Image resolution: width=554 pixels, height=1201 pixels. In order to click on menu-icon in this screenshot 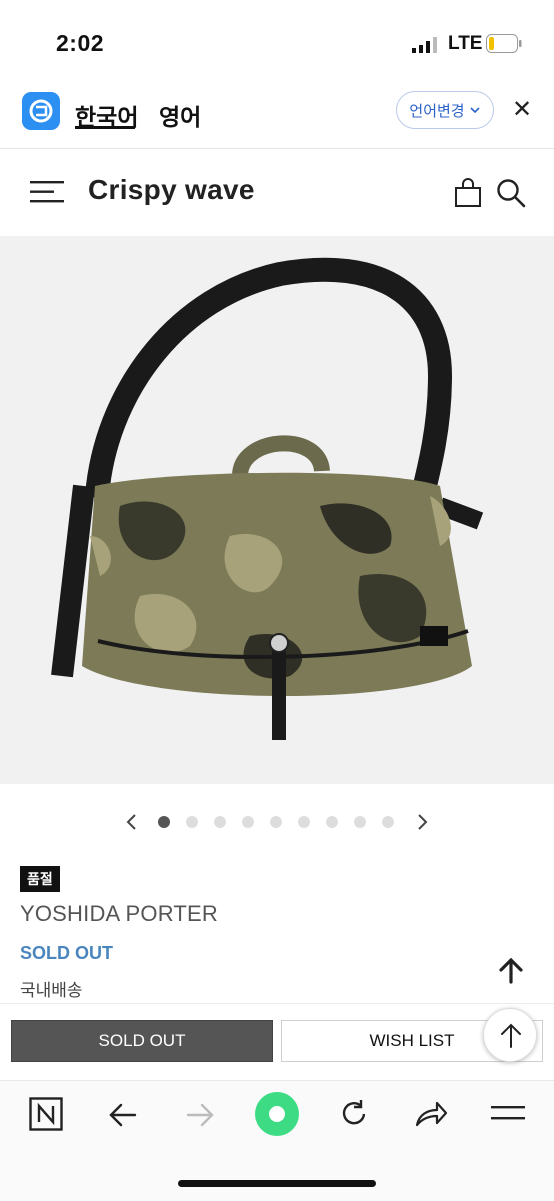, I will do `click(47, 192)`.